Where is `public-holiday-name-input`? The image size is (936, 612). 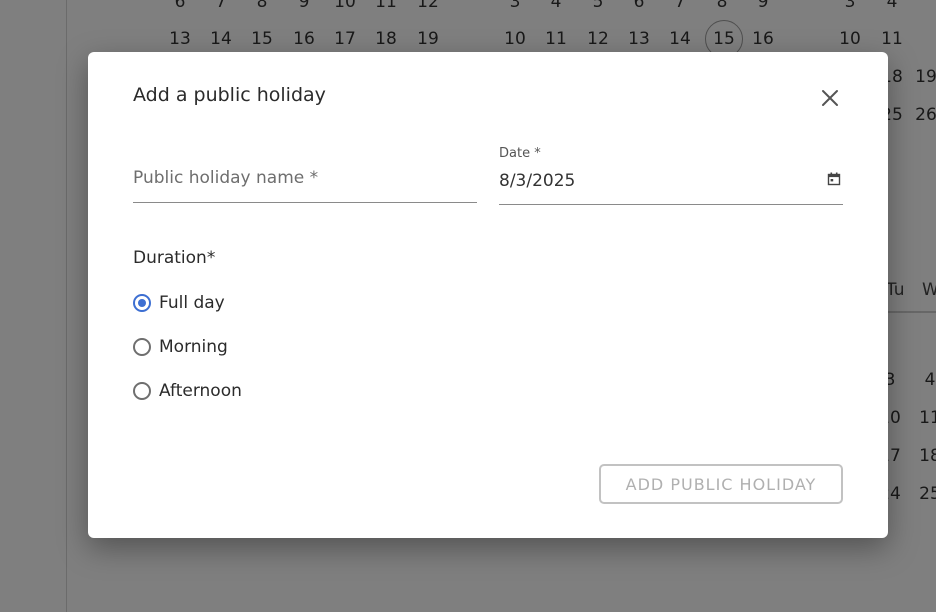 public-holiday-name-input is located at coordinates (305, 178).